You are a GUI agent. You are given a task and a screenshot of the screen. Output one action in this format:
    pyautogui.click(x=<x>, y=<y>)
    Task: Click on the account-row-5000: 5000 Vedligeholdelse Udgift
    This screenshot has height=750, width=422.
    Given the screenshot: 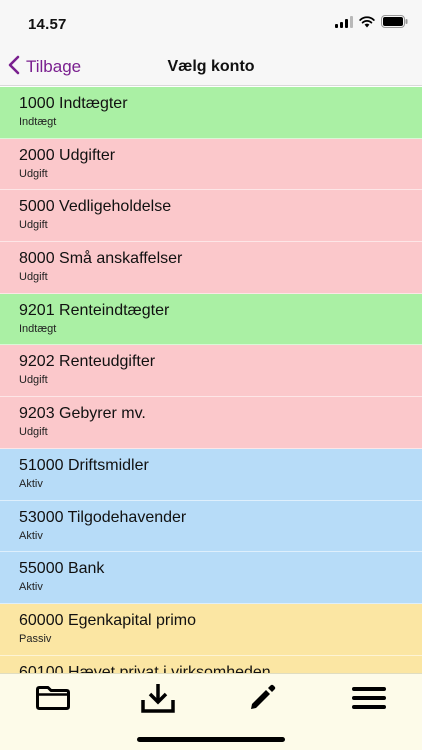 What is the action you would take?
    pyautogui.click(x=211, y=216)
    